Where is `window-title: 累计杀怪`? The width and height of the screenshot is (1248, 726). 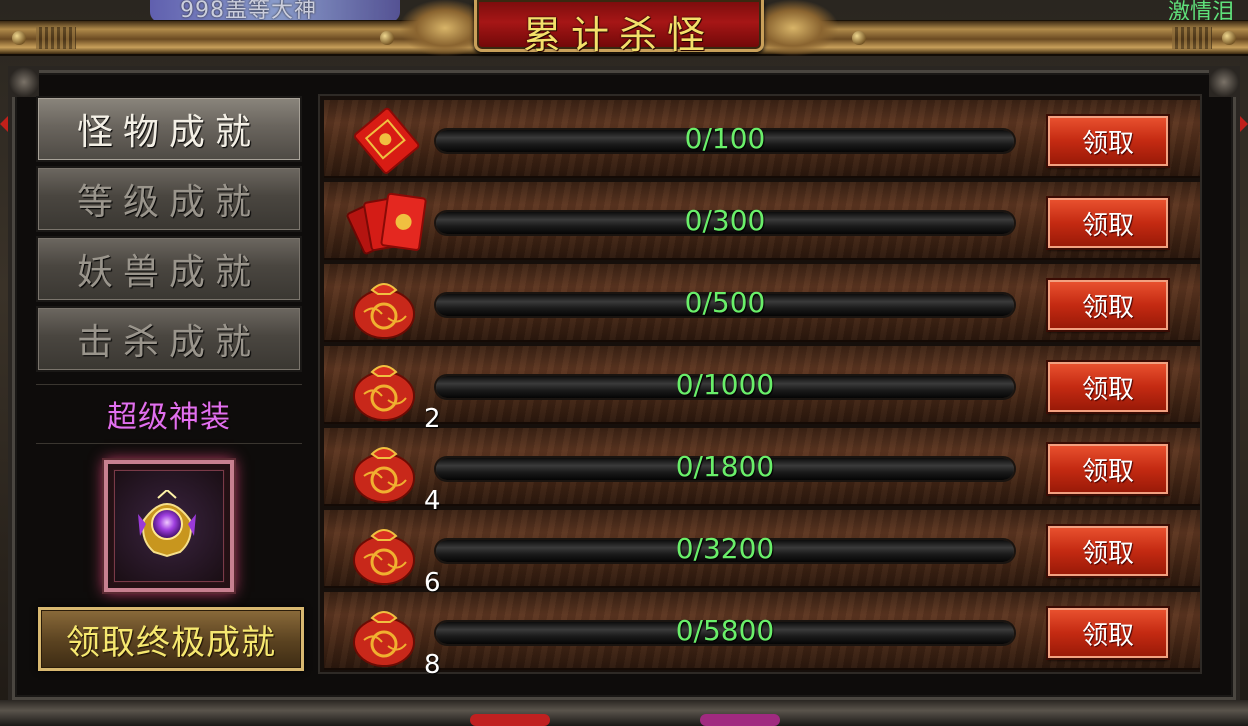
window-title: 累计杀怪 is located at coordinates (618, 35).